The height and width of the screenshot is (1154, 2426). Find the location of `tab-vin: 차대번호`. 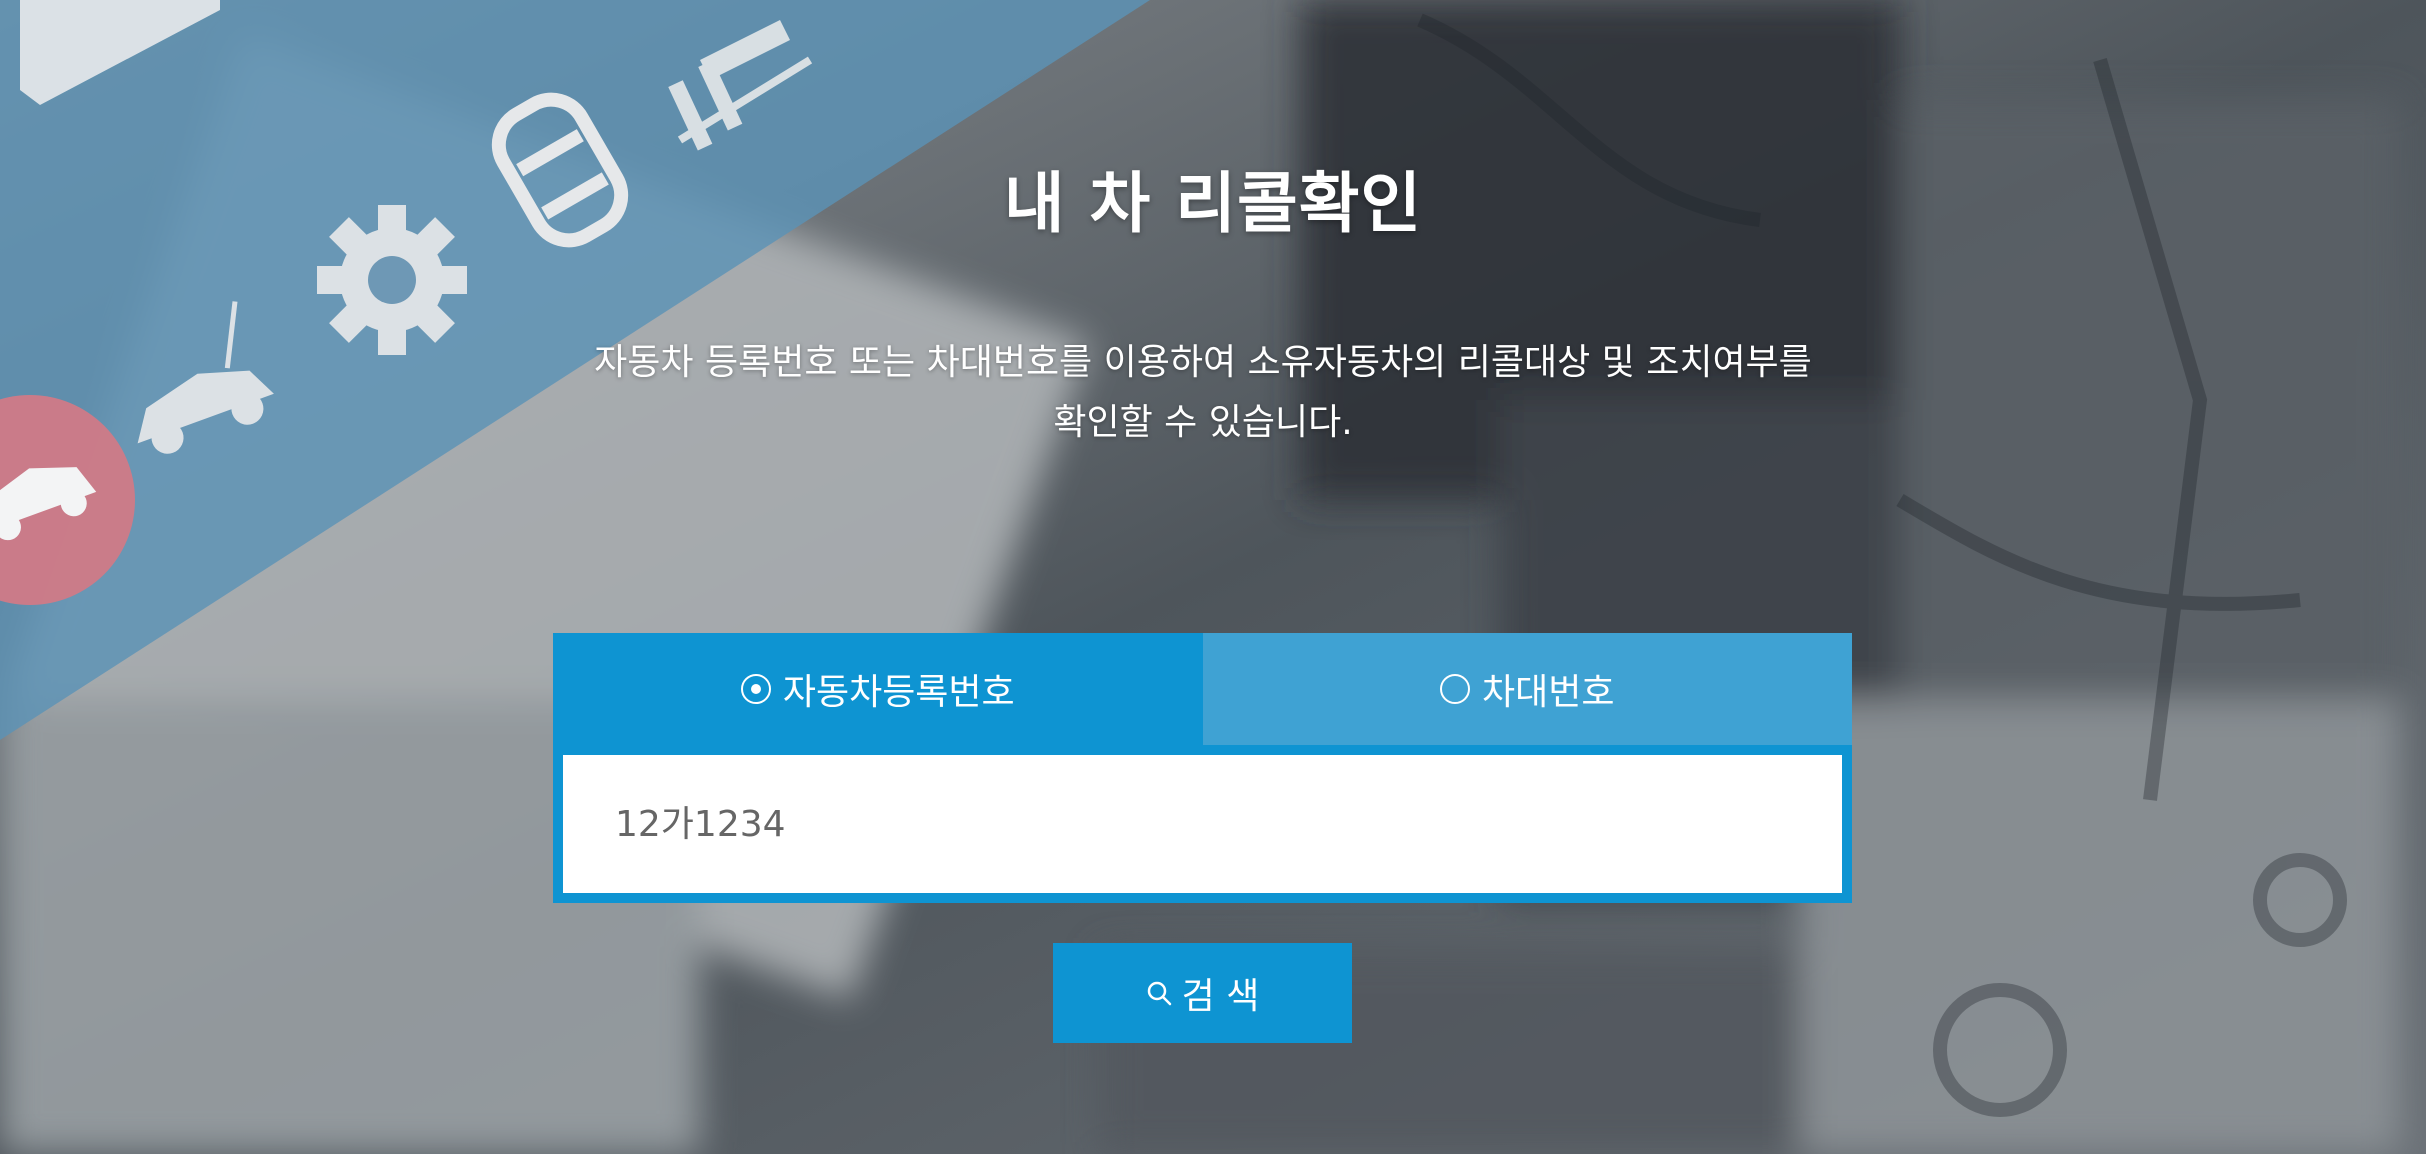

tab-vin: 차대번호 is located at coordinates (1527, 689).